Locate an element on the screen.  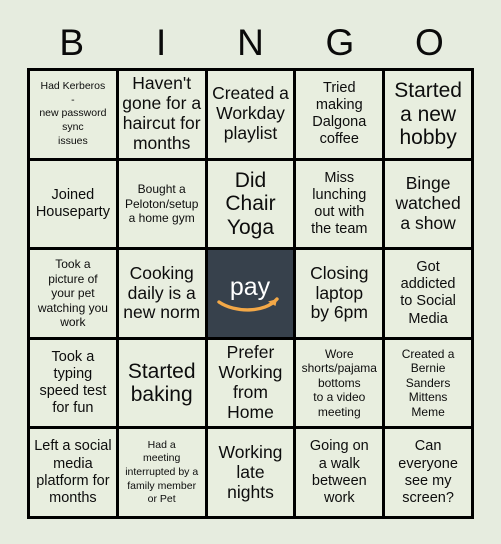
bingo-cell: Haven't gone for a haircut for months is located at coordinates (161, 114).